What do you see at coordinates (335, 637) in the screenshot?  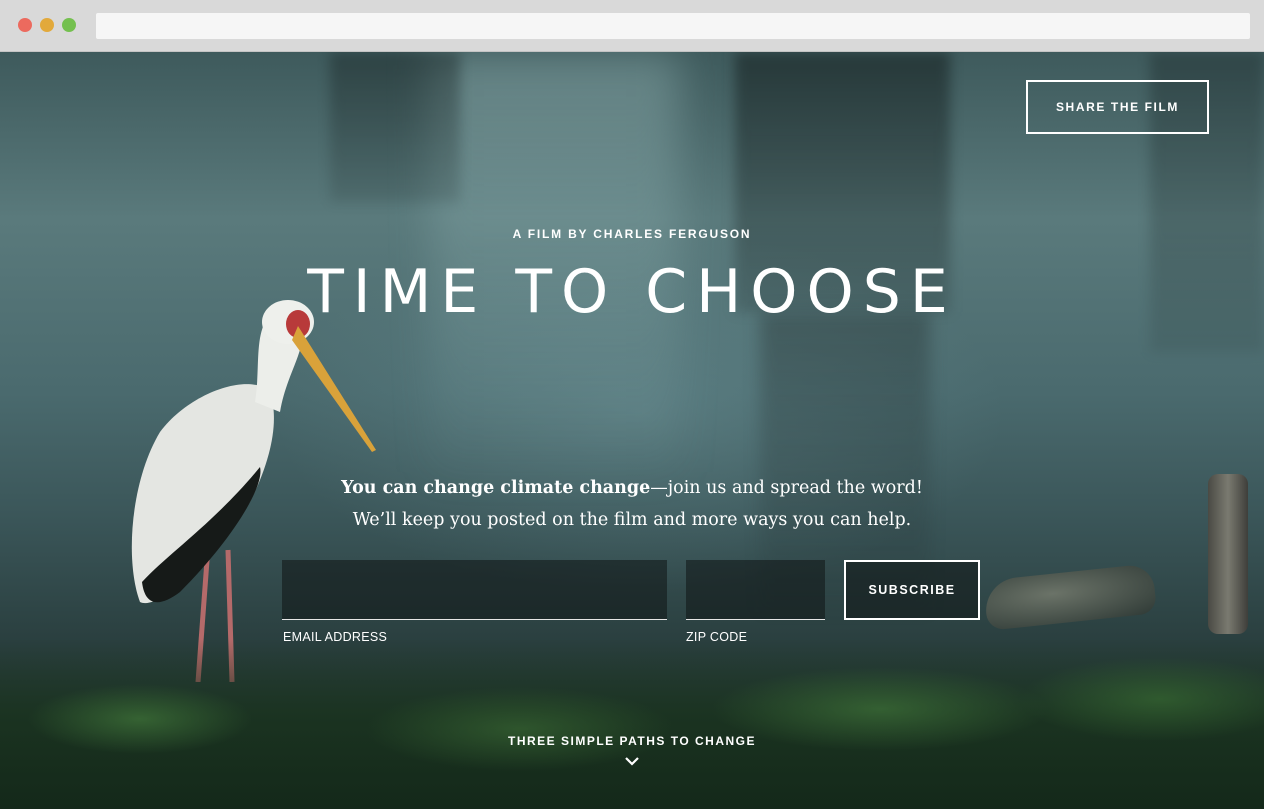 I see `email-field-label: EMAIL ADDRESS` at bounding box center [335, 637].